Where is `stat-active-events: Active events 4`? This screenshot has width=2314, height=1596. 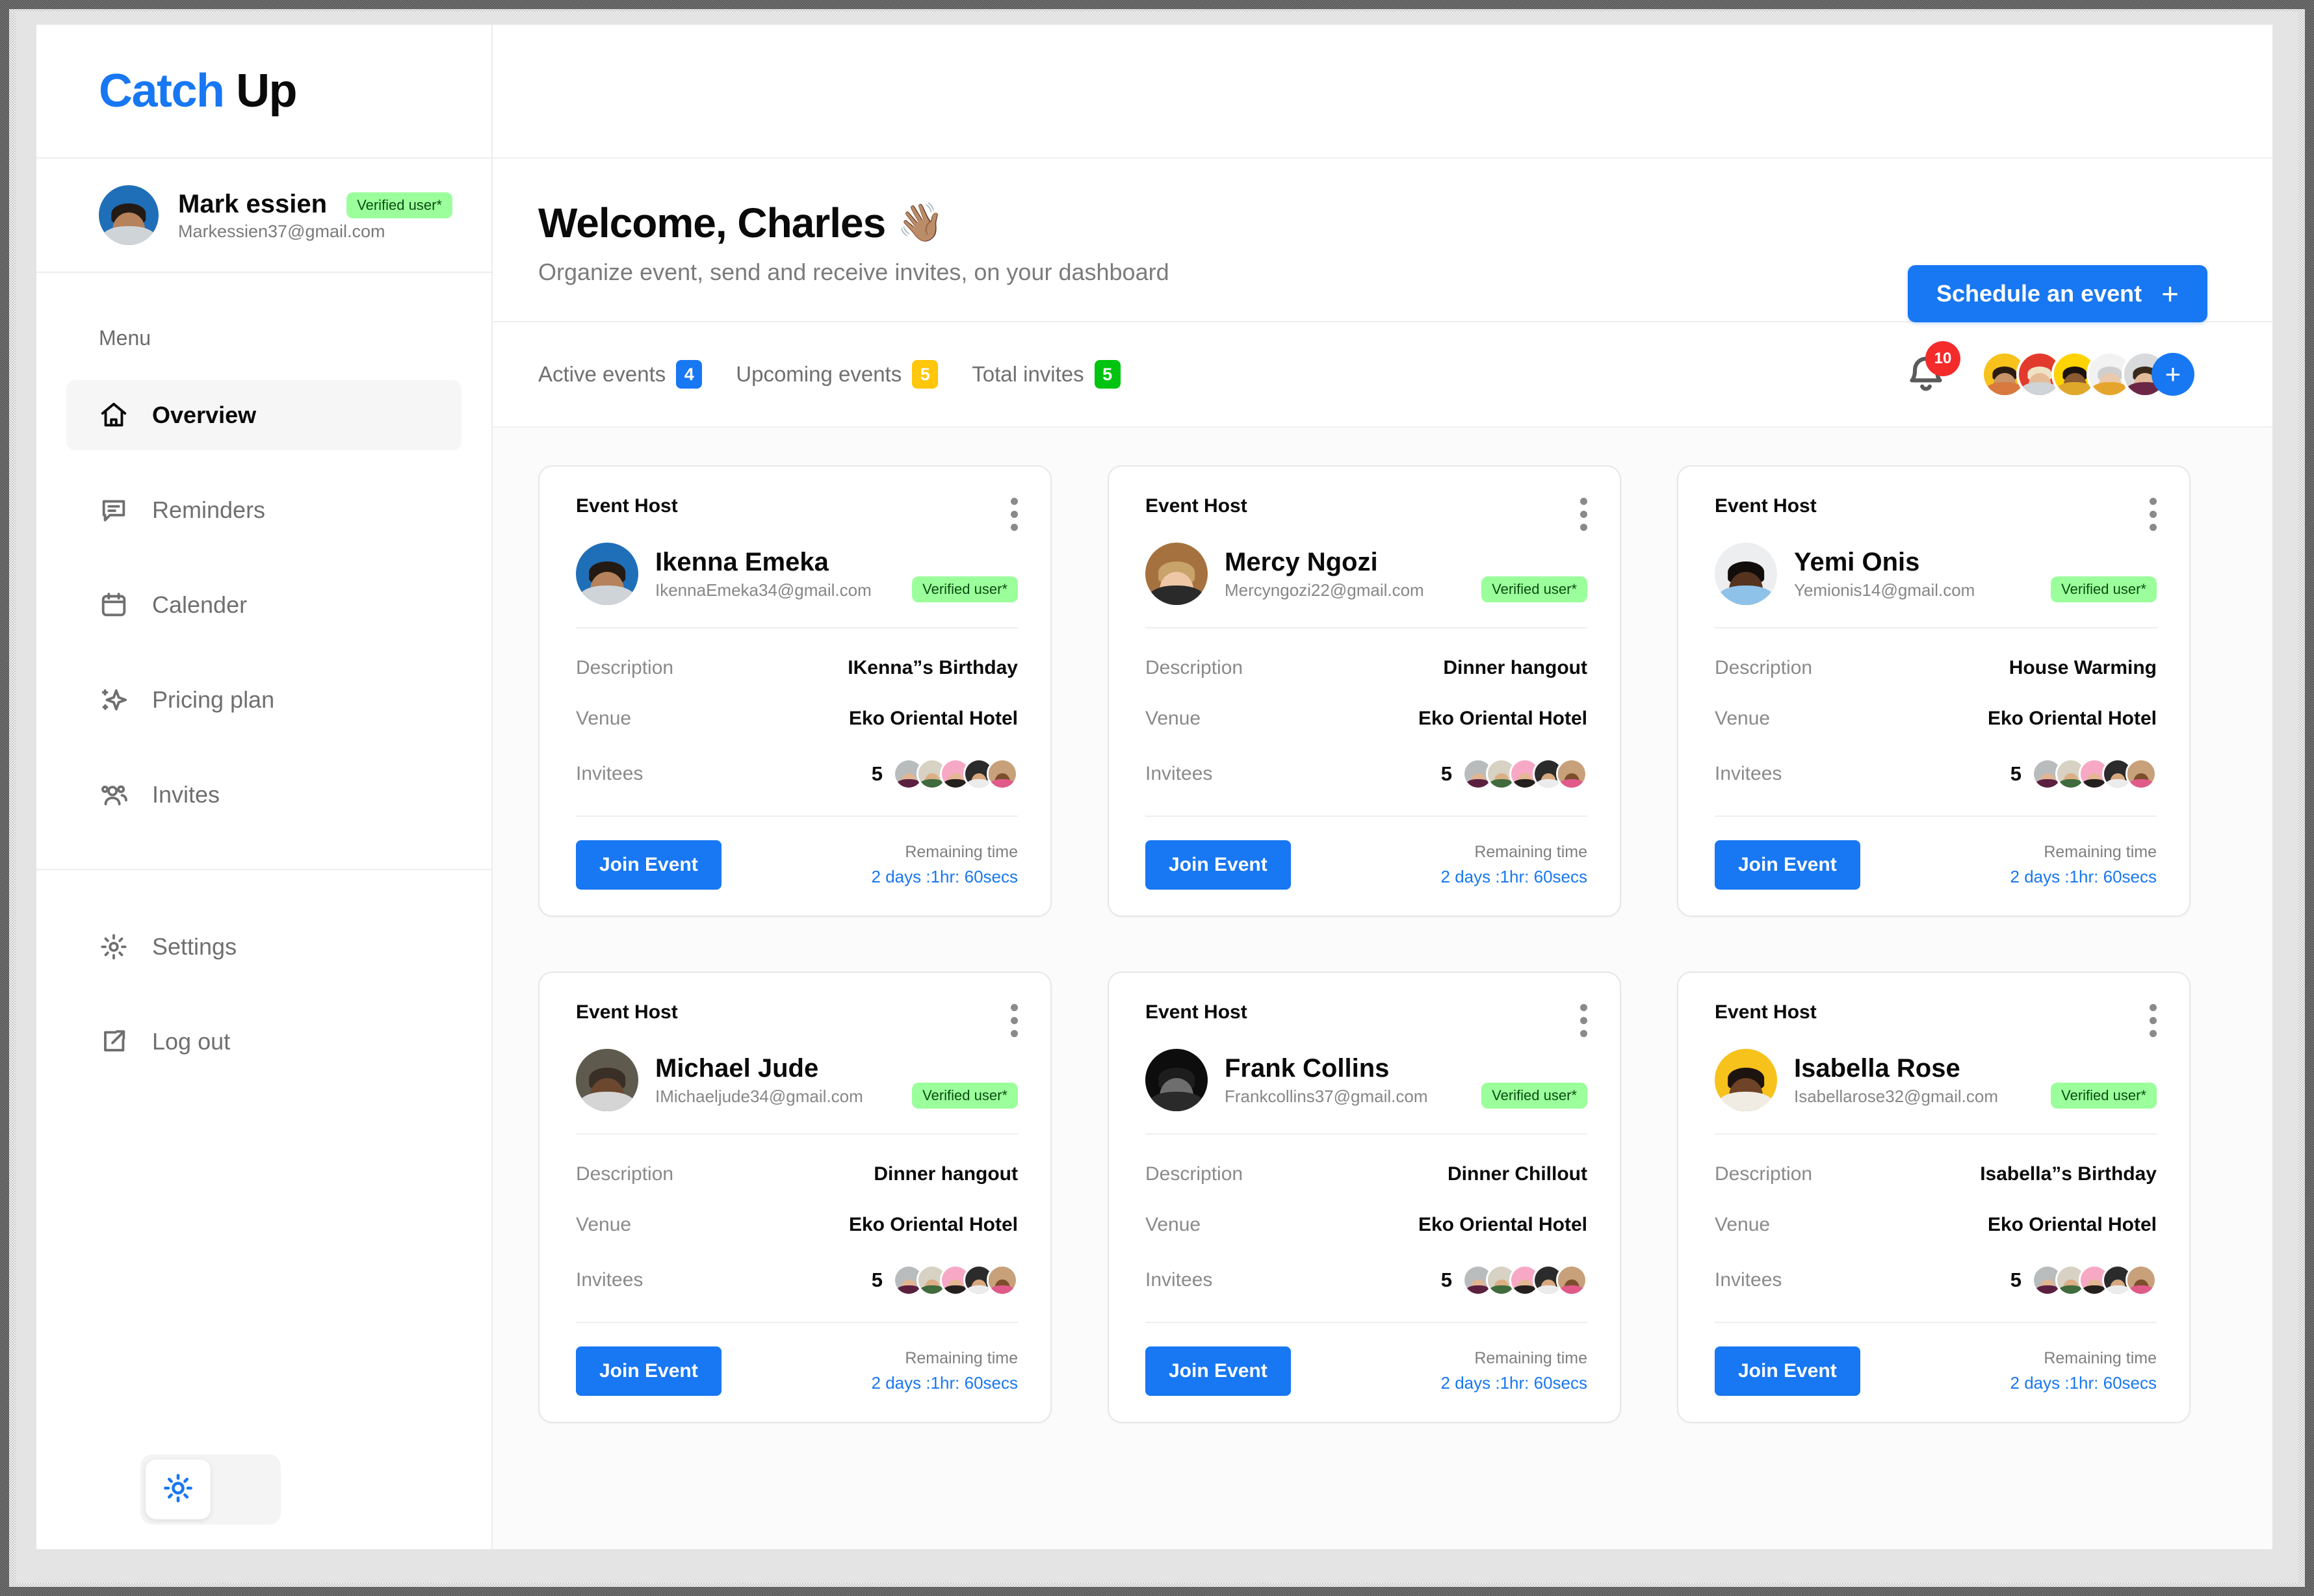
stat-active-events: Active events 4 is located at coordinates (620, 374).